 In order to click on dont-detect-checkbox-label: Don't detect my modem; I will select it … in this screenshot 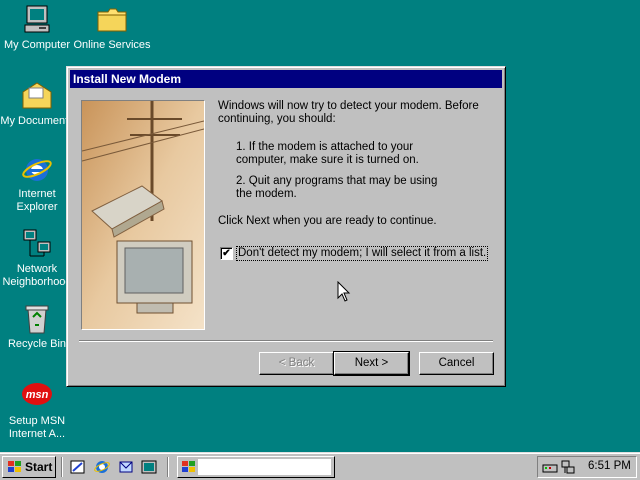, I will do `click(362, 253)`.